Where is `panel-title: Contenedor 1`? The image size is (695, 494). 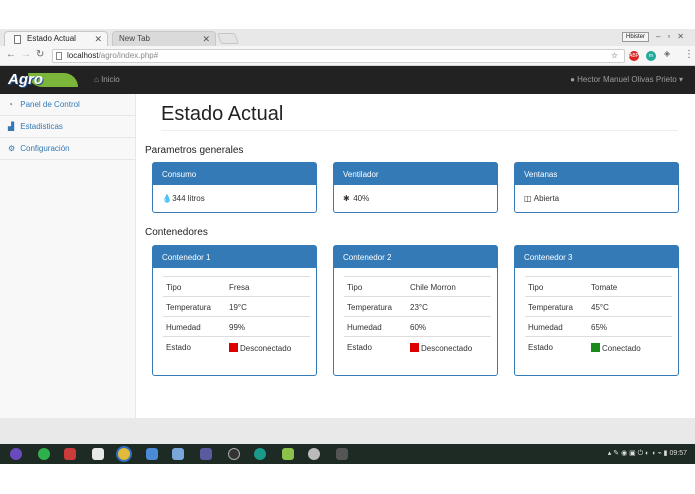
panel-title: Contenedor 1 is located at coordinates (234, 257).